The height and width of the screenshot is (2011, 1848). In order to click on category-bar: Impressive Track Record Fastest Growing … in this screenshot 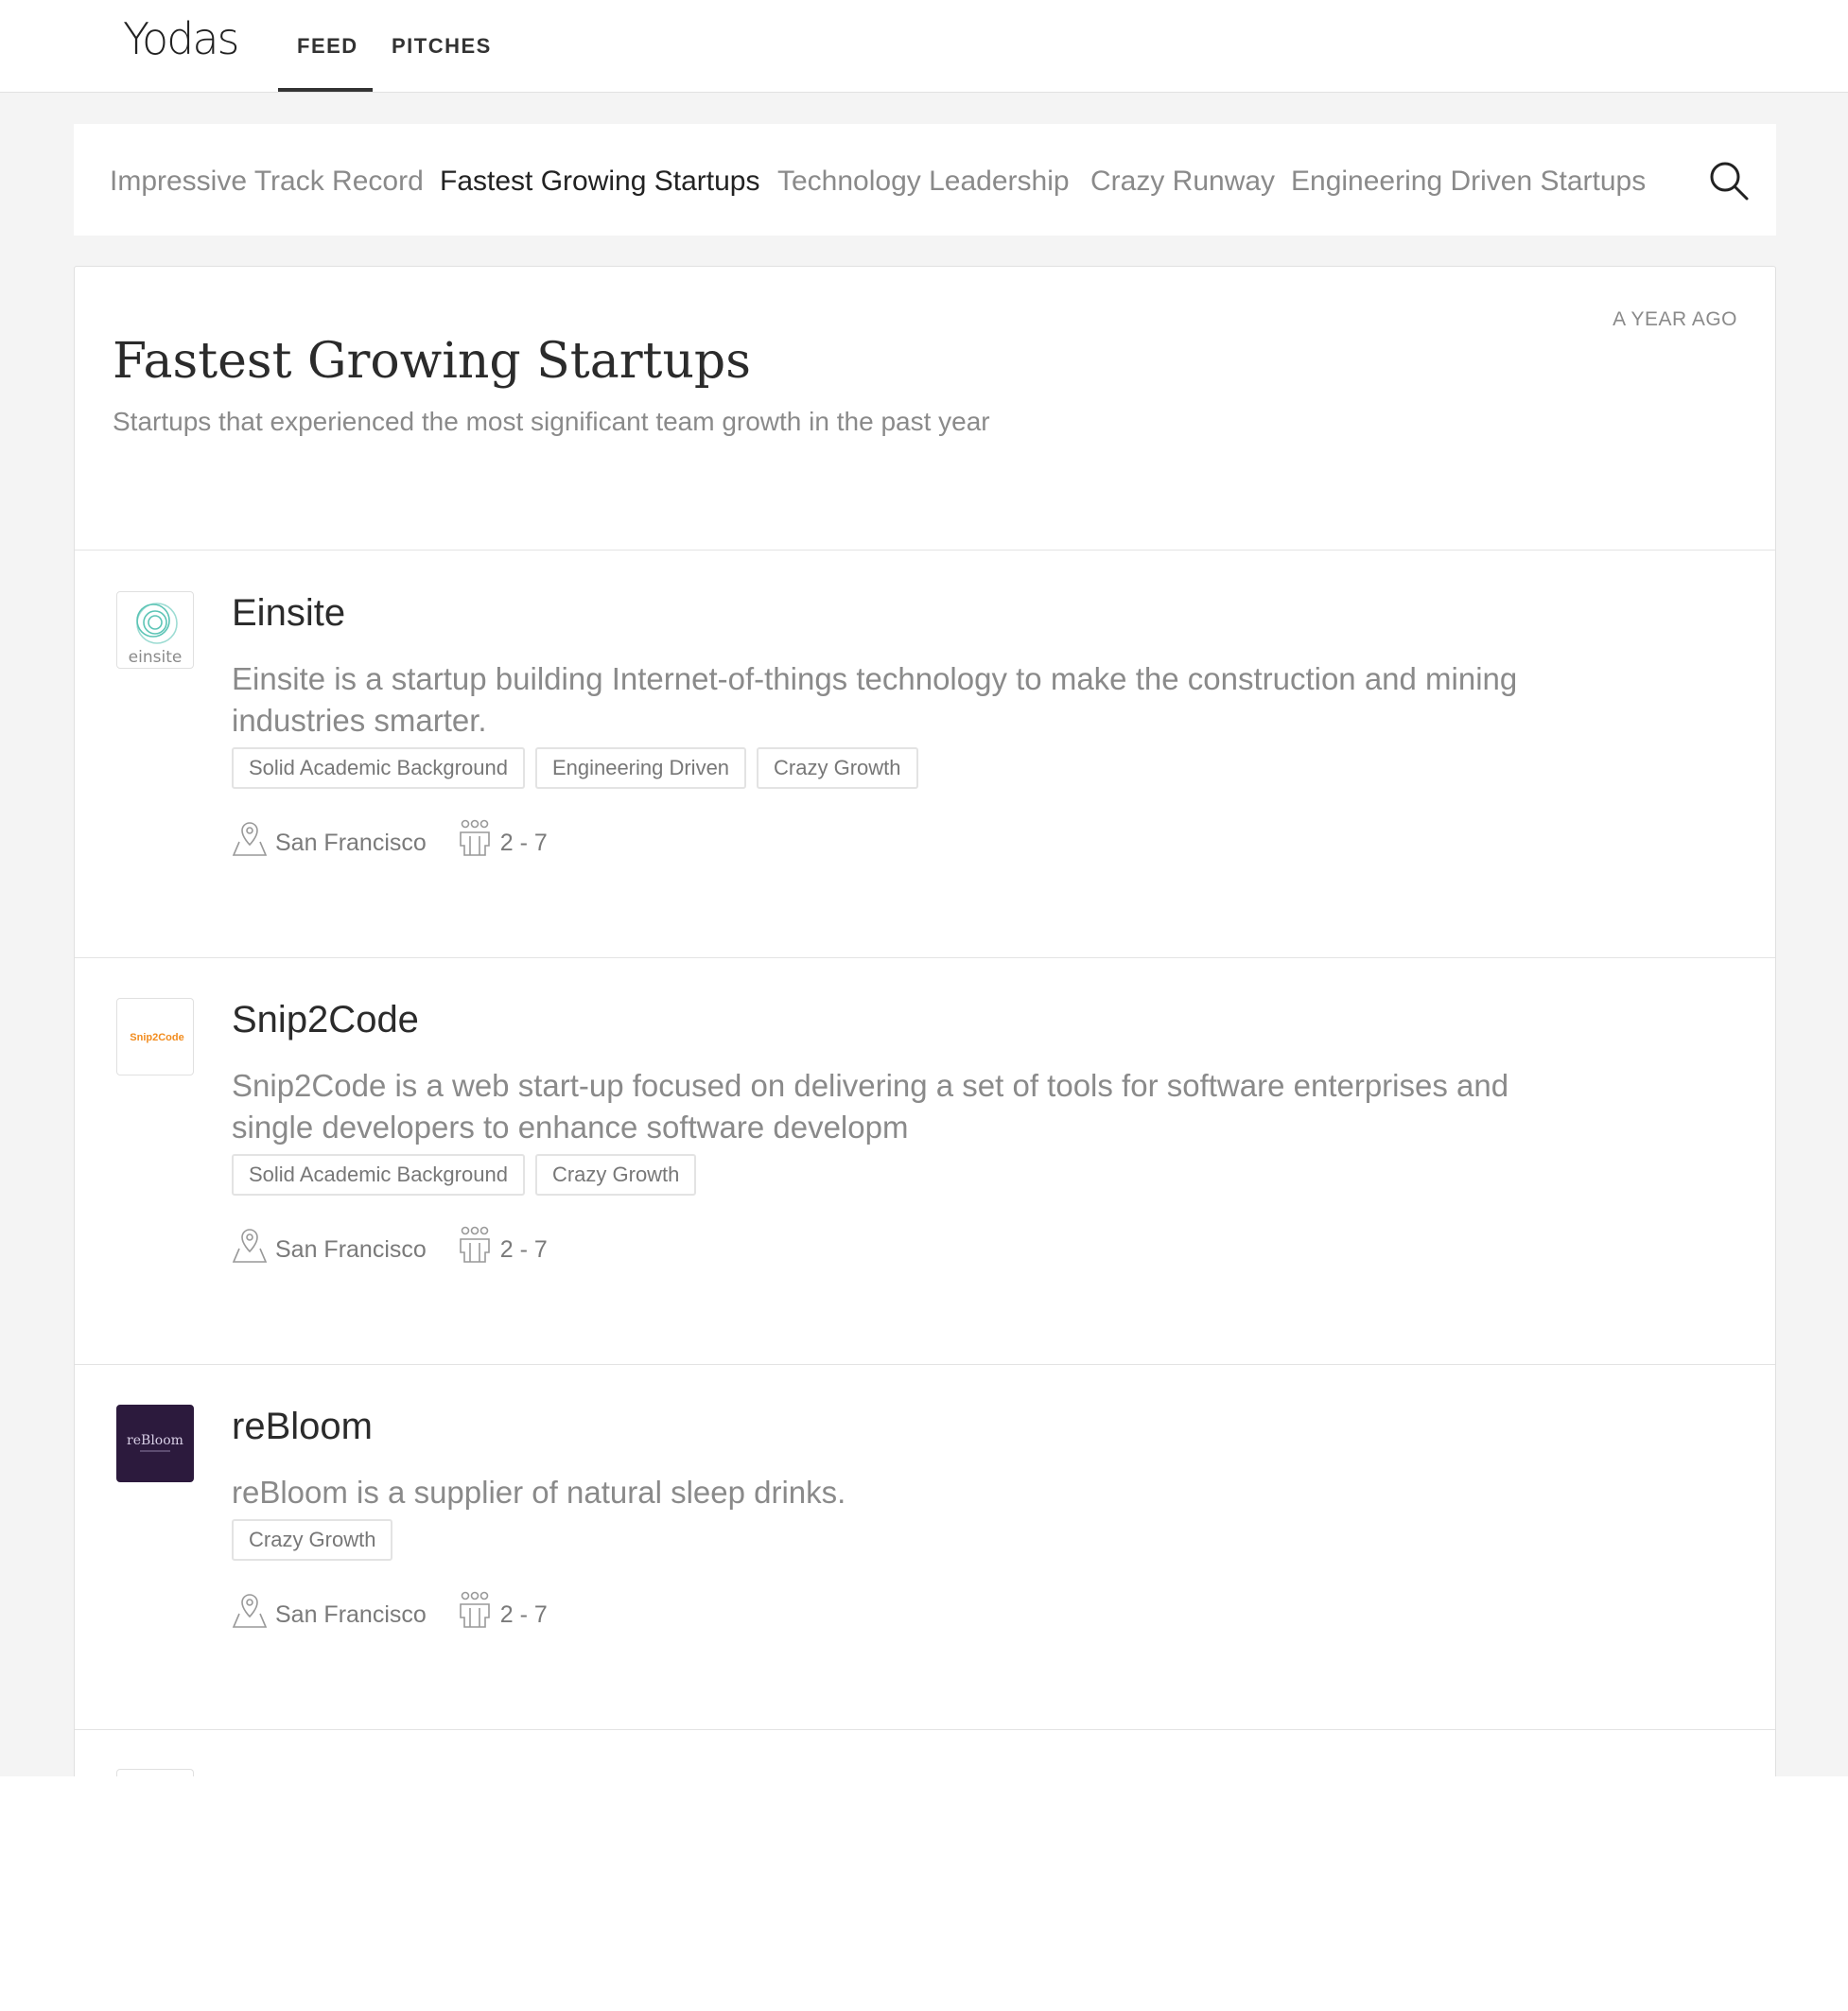, I will do `click(925, 180)`.